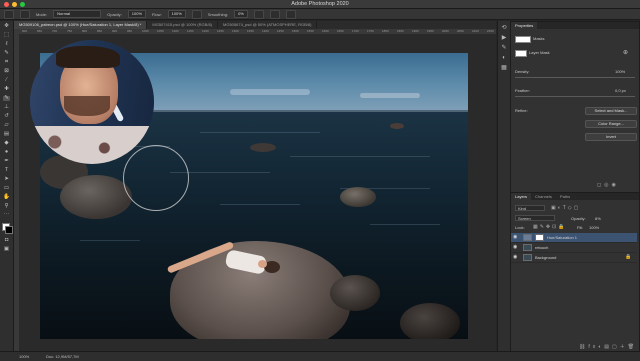  Describe the element at coordinates (530, 208) in the screenshot. I see `layer-filter-kind: Kind` at that location.